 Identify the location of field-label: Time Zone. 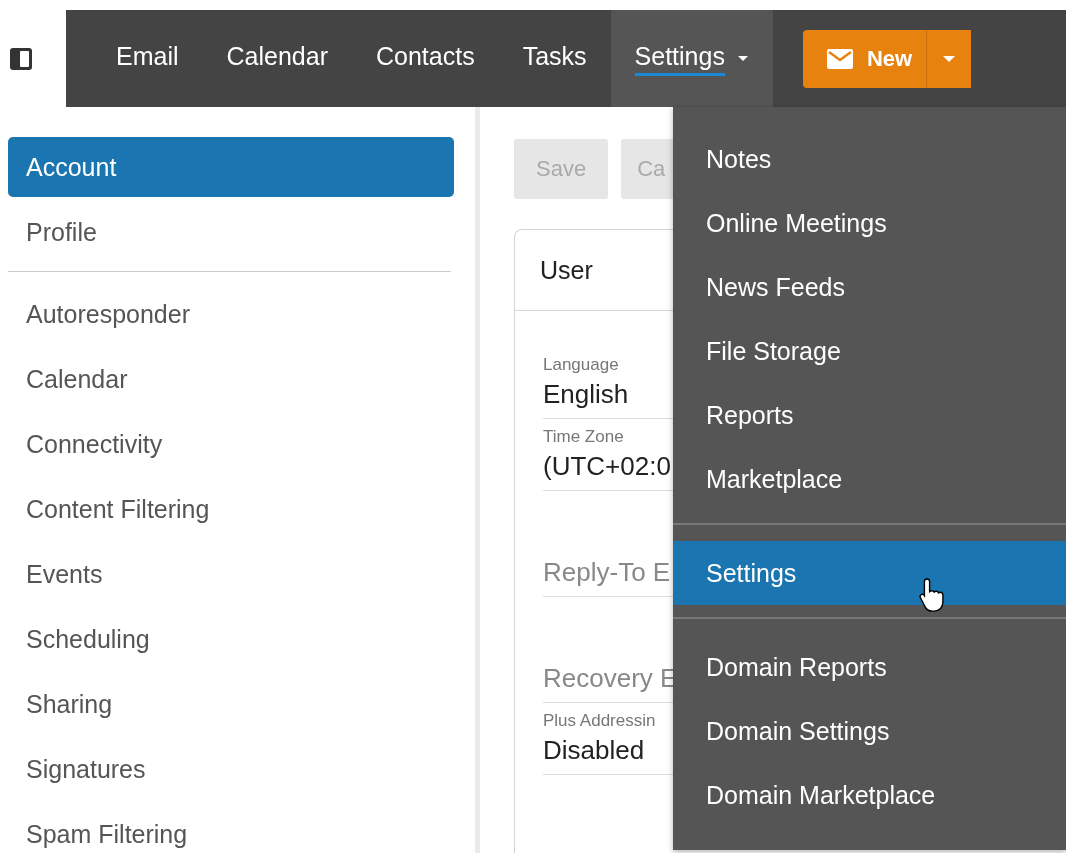
(584, 437).